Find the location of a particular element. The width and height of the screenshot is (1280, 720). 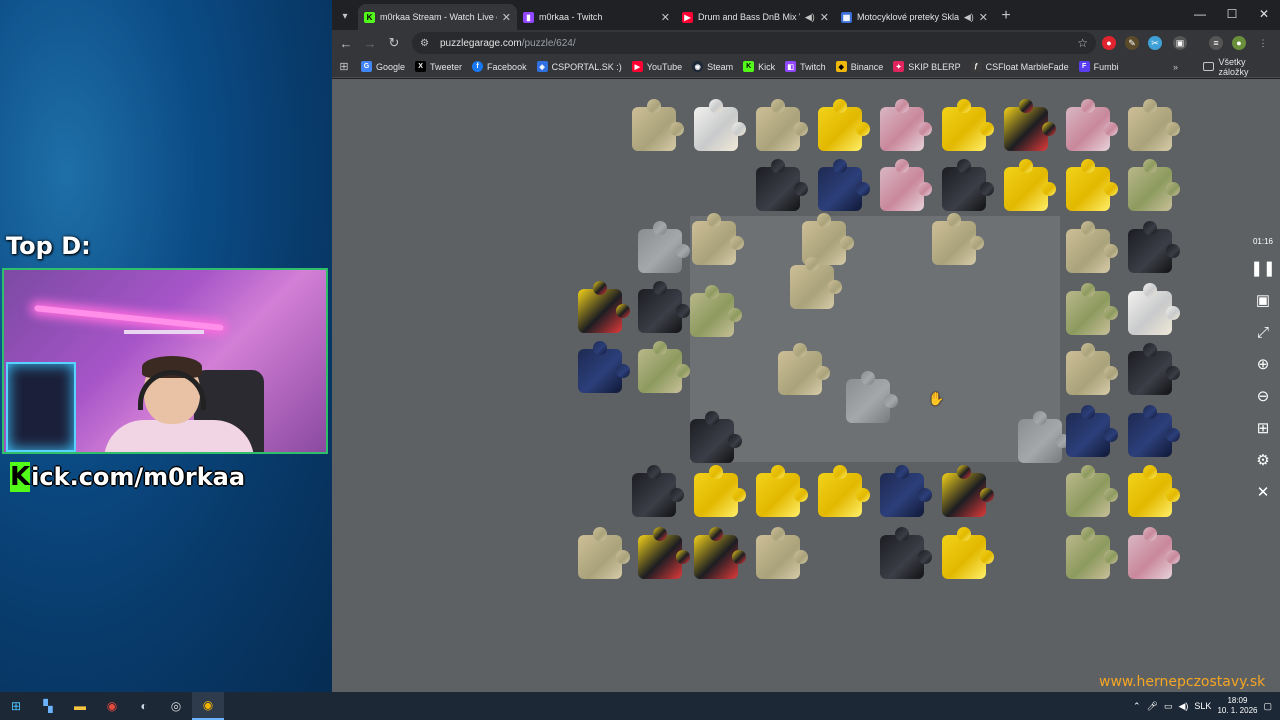

maximize-icon: ☐ is located at coordinates (1232, 14).